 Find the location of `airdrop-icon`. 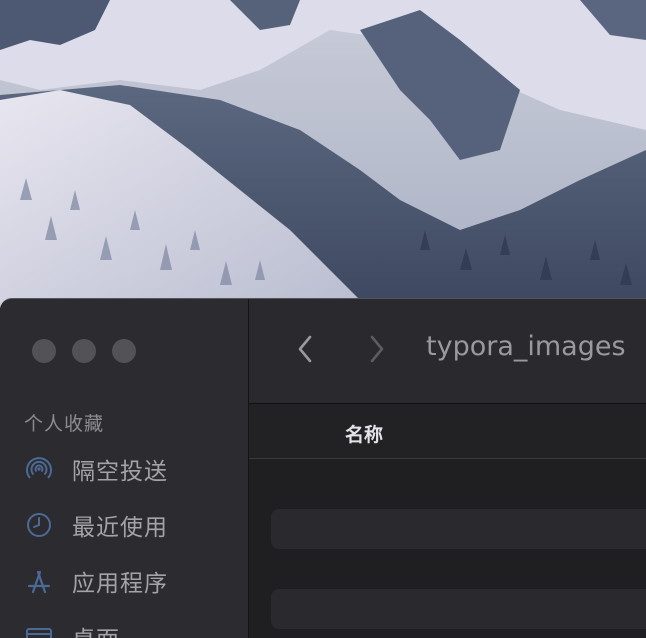

airdrop-icon is located at coordinates (43, 469).